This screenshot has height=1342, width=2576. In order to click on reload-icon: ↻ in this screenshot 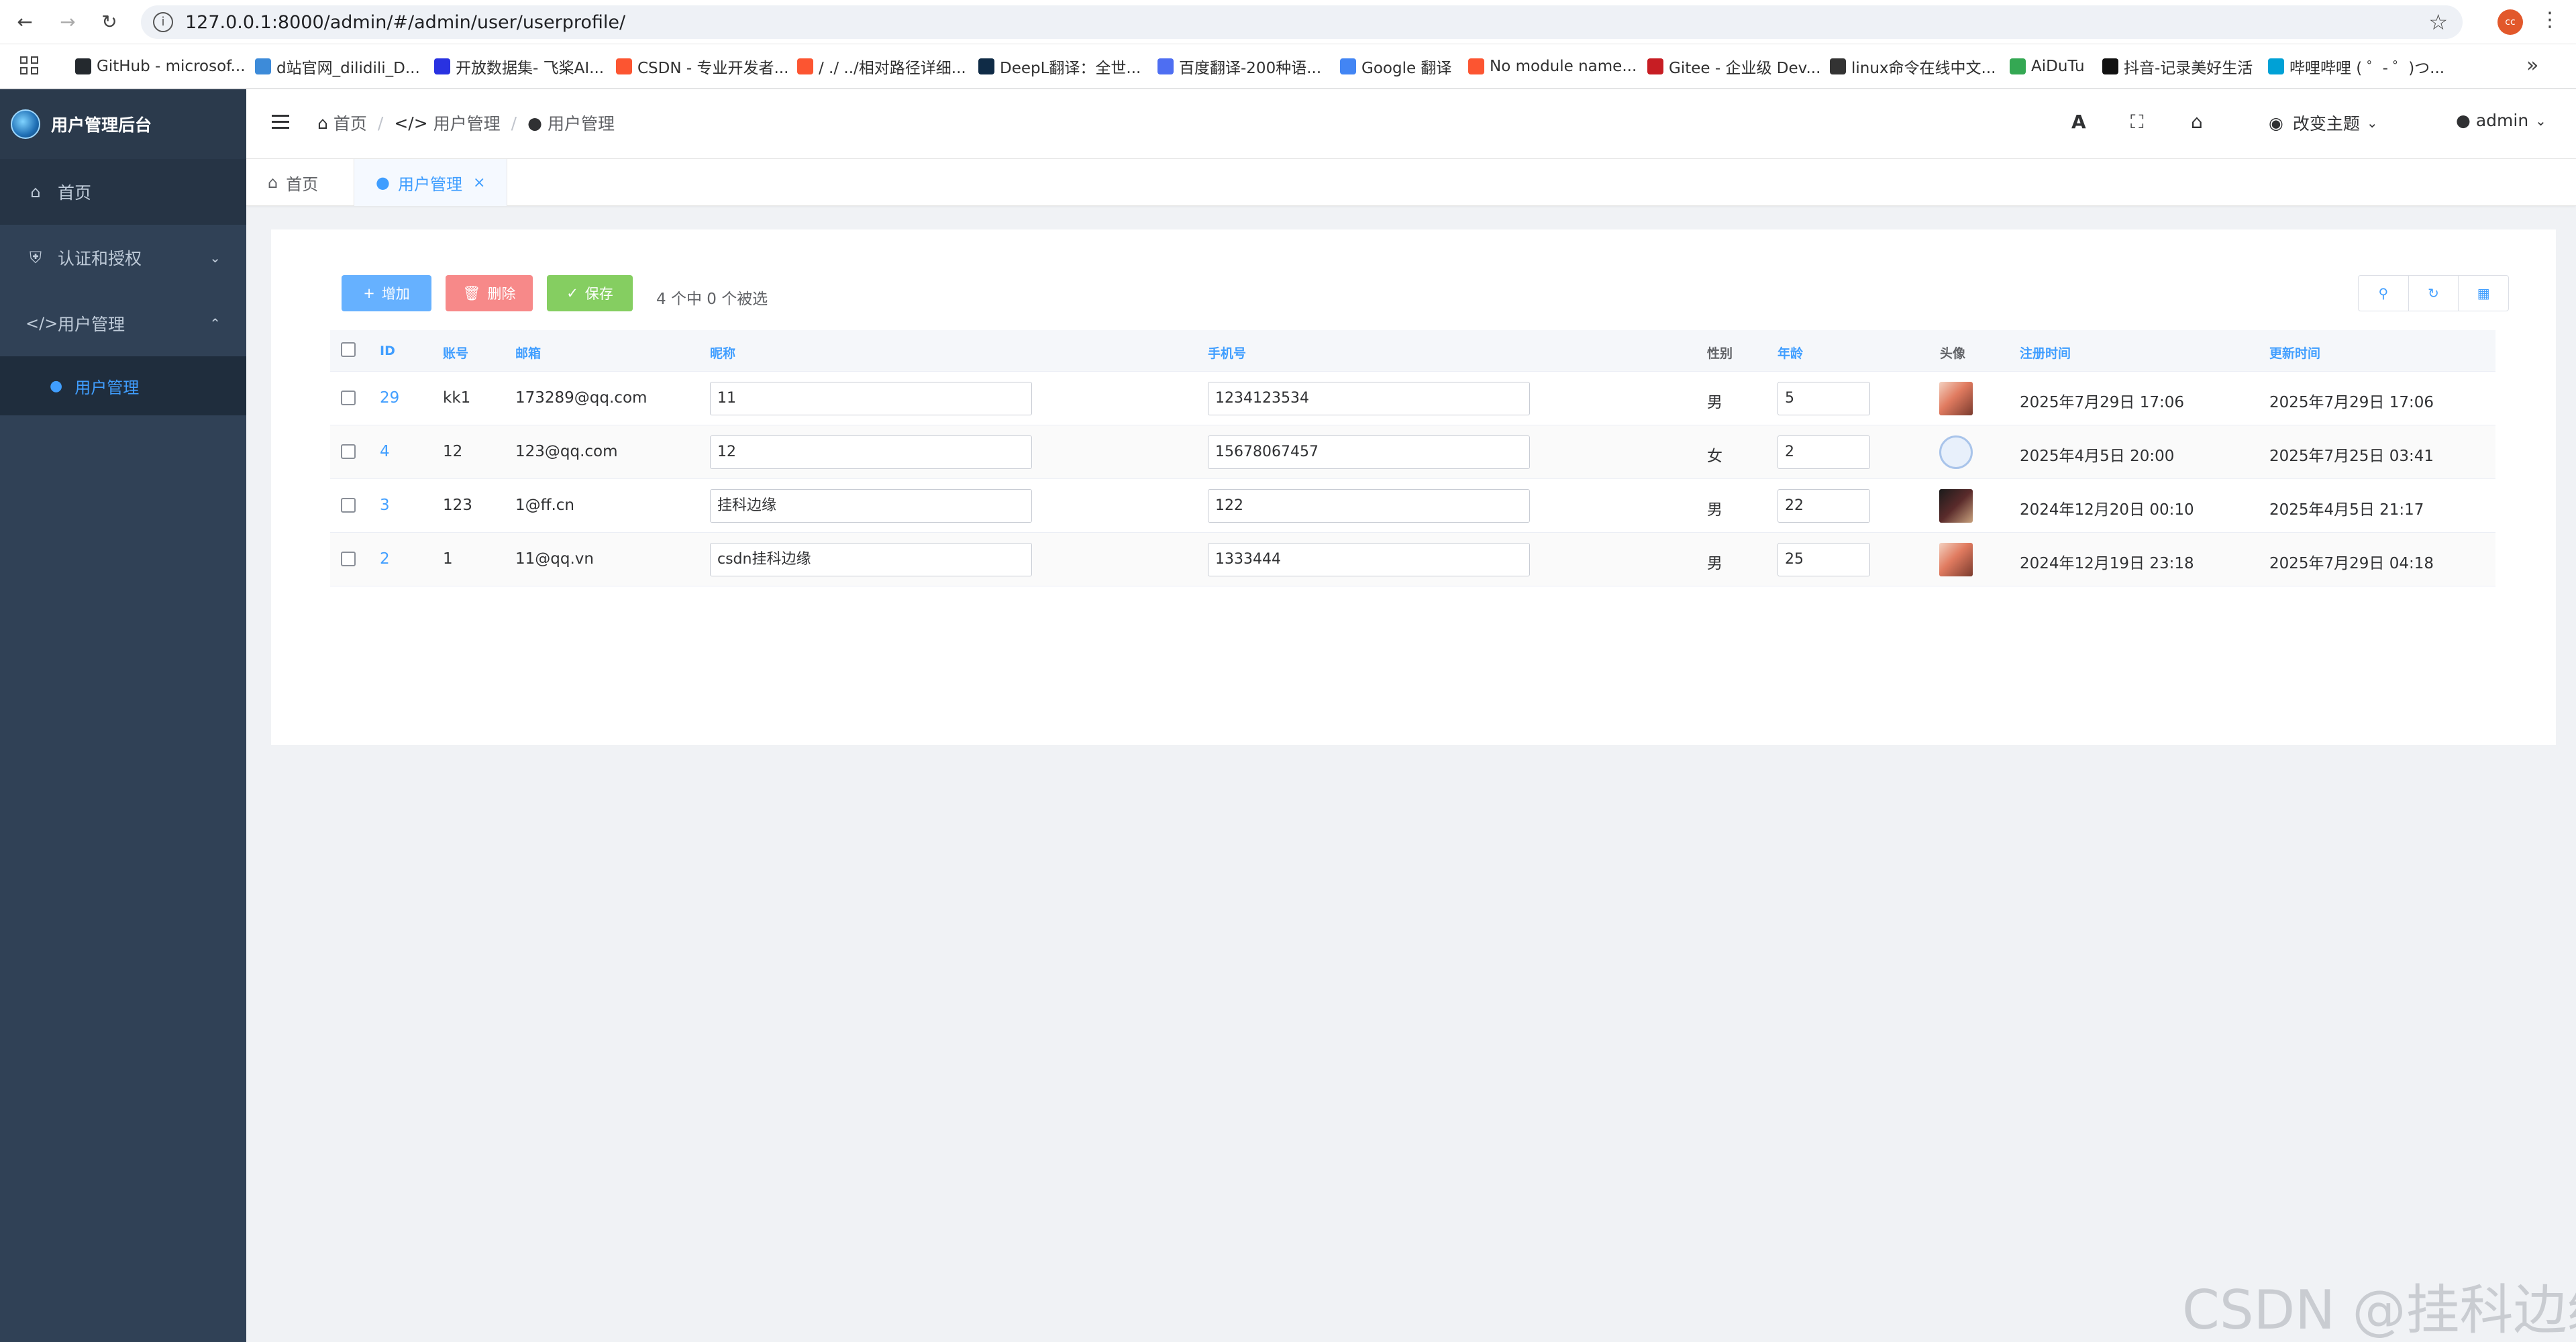, I will do `click(109, 22)`.